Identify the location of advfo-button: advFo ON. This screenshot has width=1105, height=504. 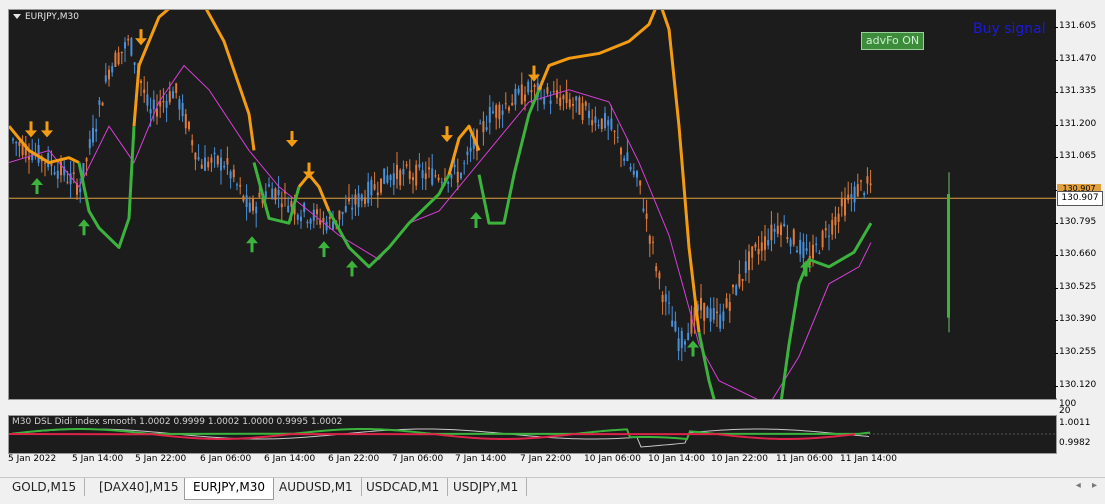
(892, 41).